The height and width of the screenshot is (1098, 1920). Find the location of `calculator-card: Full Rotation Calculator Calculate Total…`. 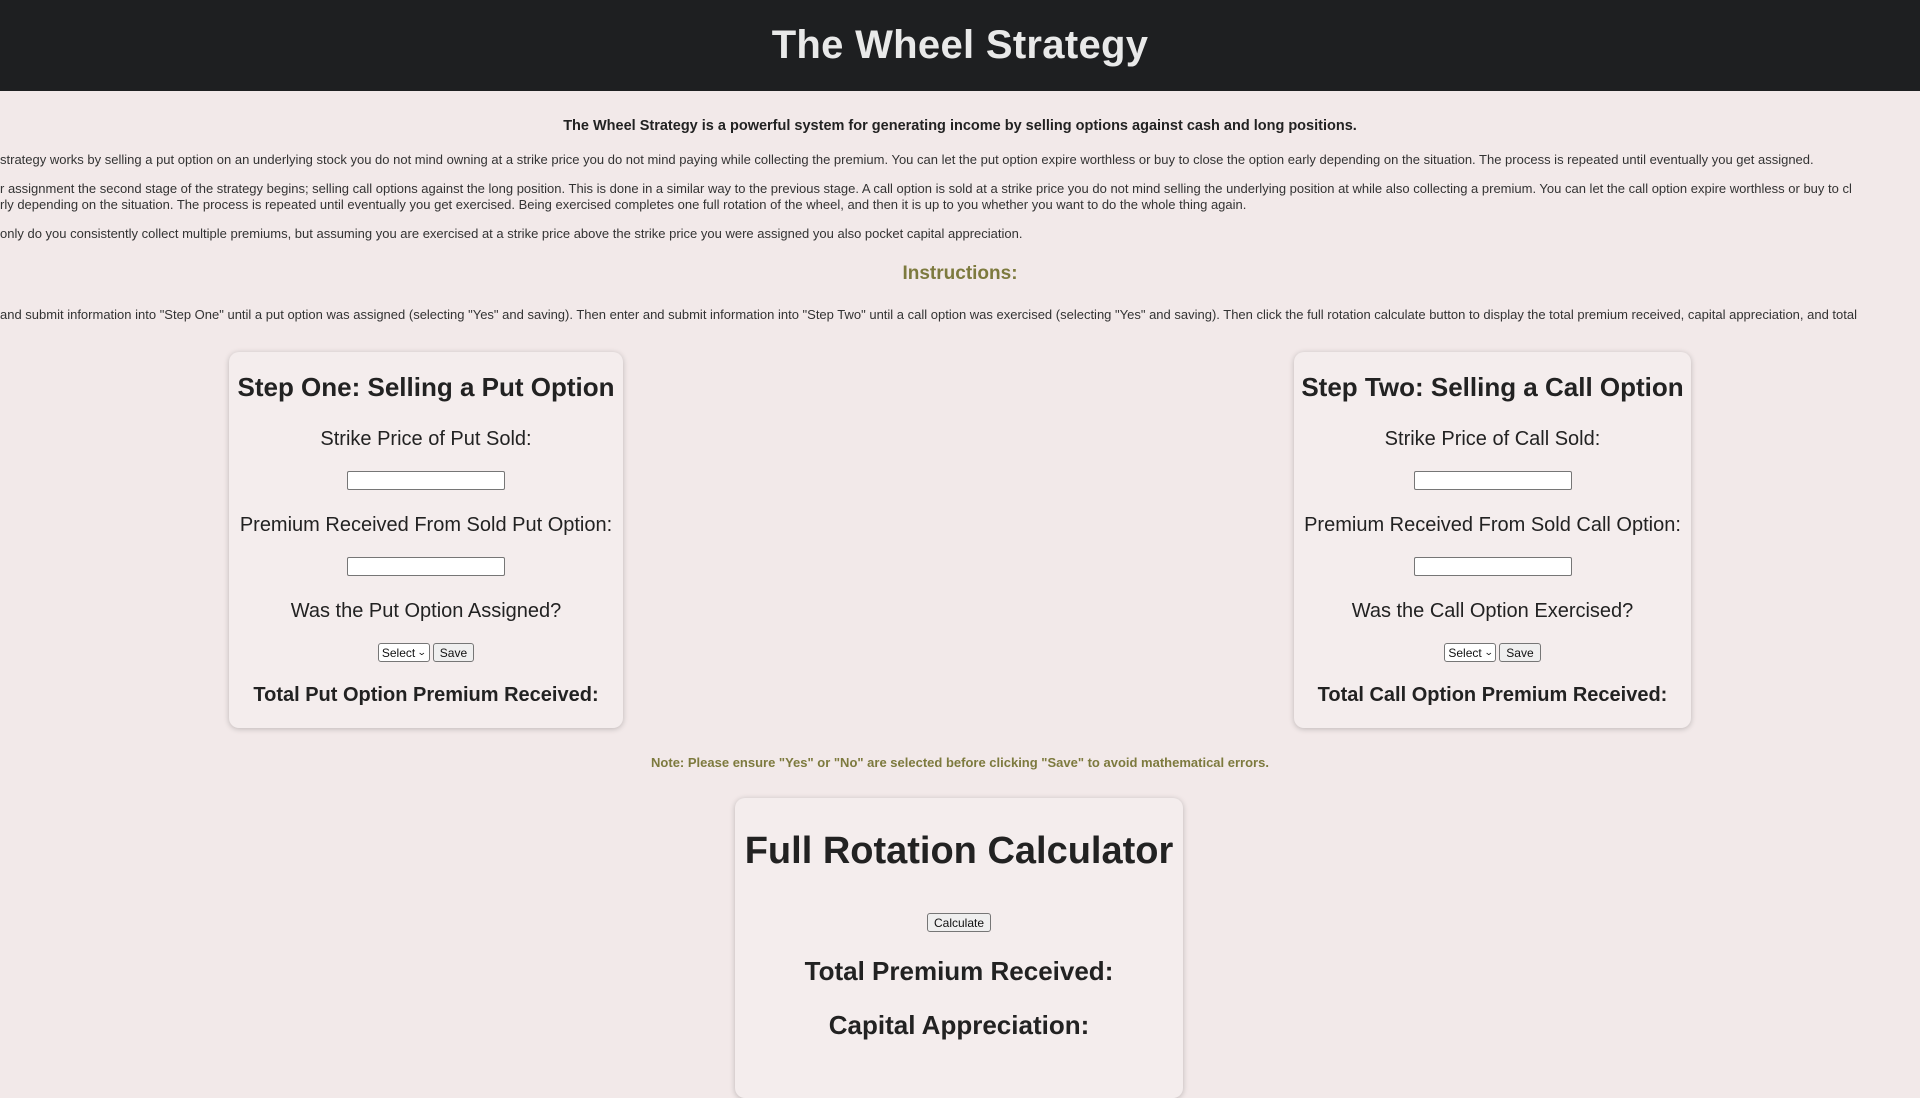

calculator-card: Full Rotation Calculator Calculate Total… is located at coordinates (959, 948).